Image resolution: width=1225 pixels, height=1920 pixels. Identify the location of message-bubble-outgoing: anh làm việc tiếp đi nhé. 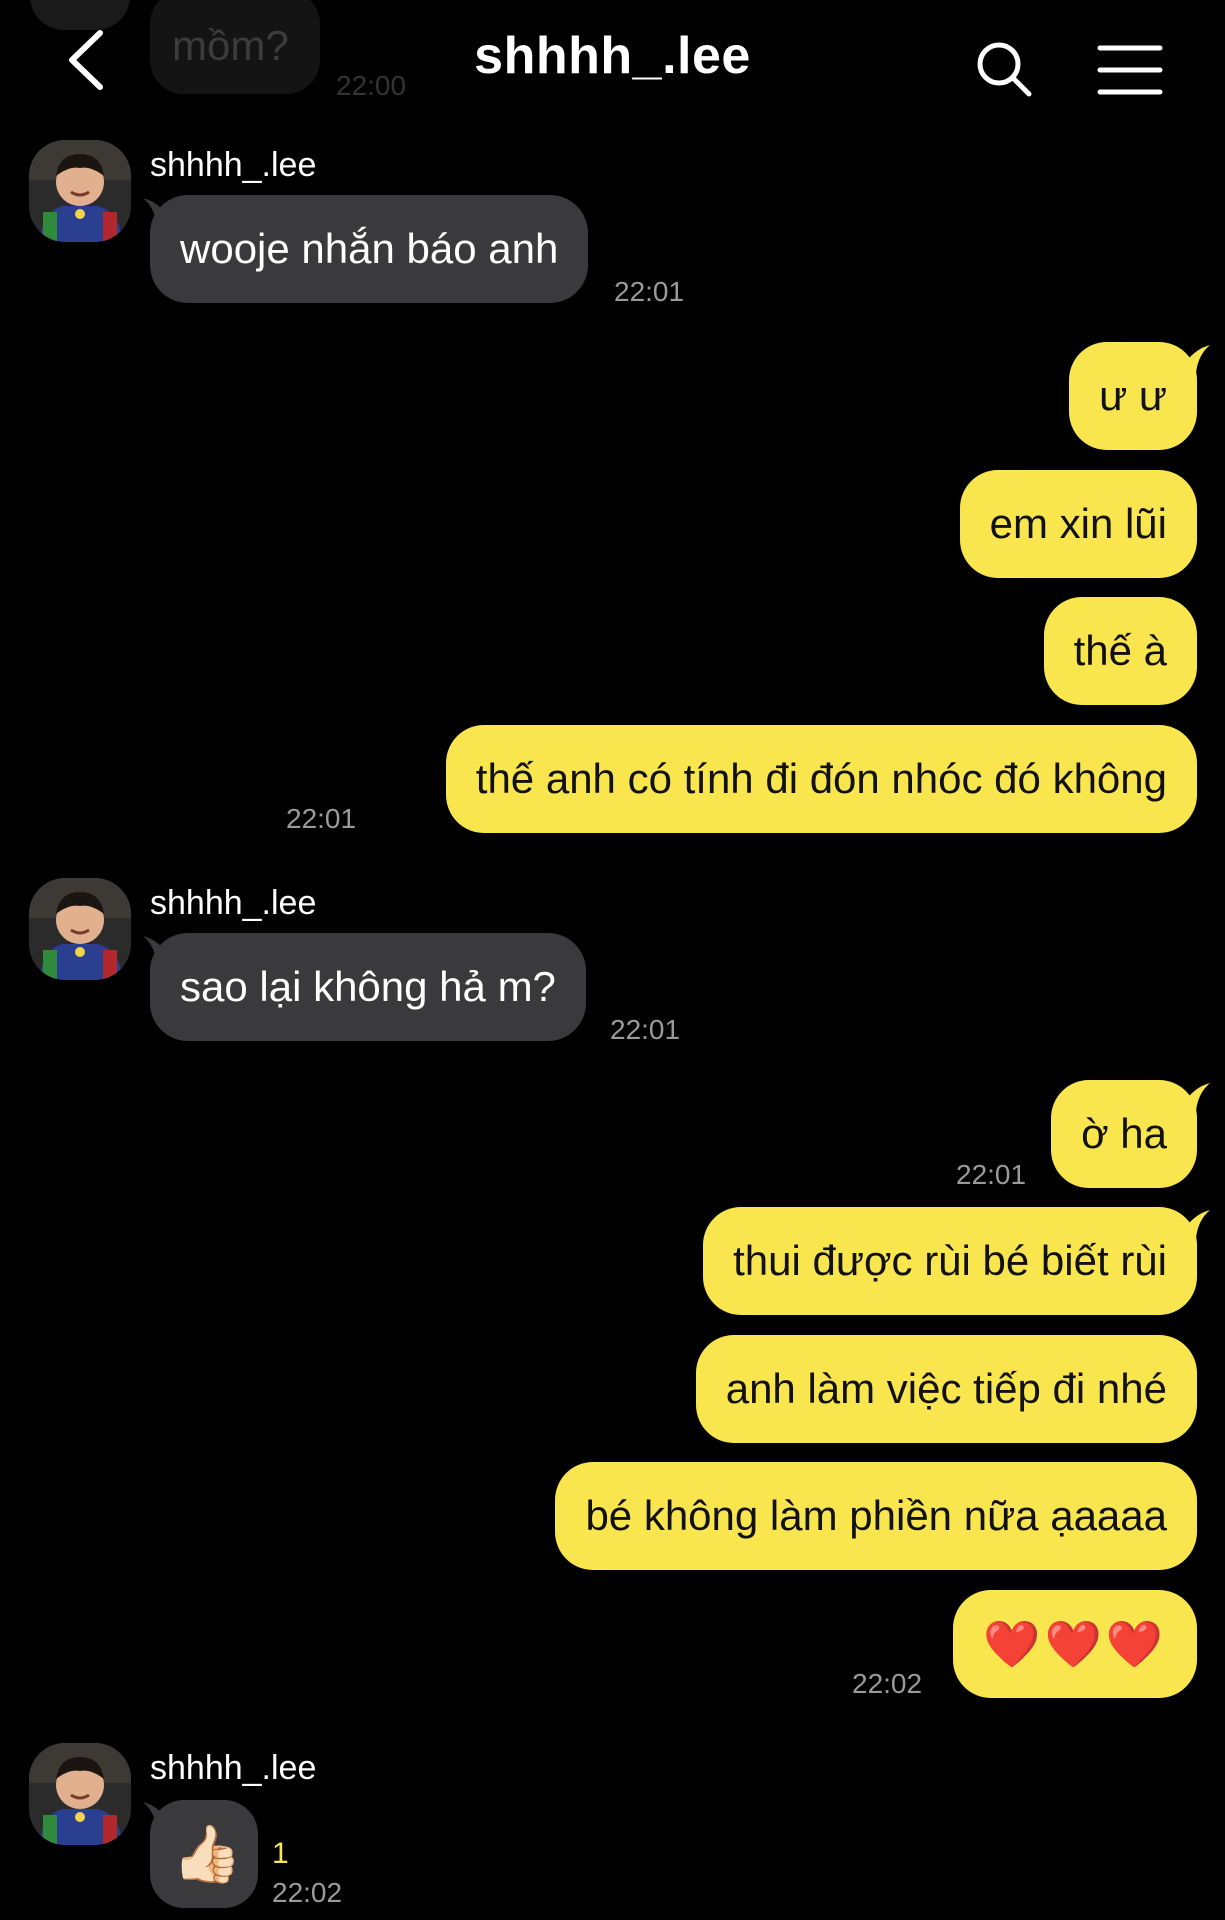
(946, 1389).